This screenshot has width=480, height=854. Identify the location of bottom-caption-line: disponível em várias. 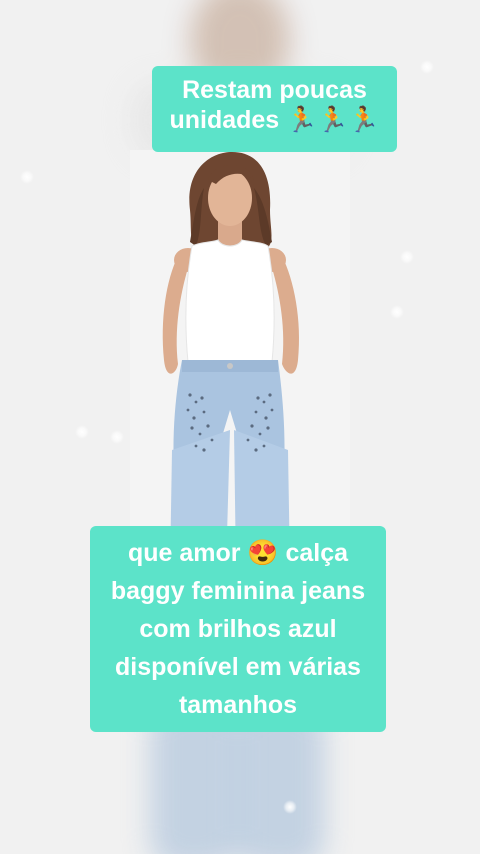
(238, 667).